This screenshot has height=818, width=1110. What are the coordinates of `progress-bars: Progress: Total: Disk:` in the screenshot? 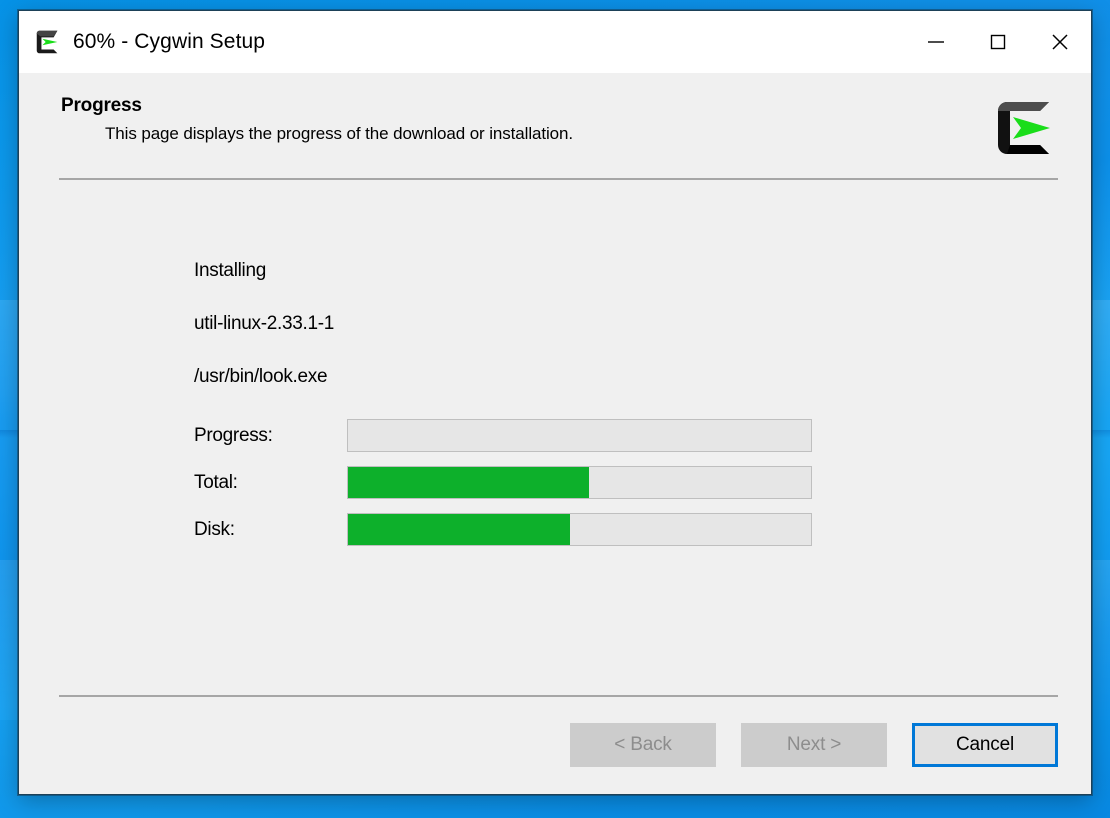 It's located at (622, 482).